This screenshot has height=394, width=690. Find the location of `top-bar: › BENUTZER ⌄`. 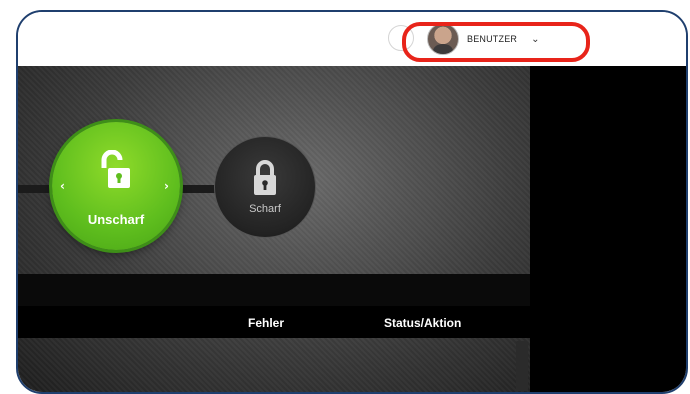

top-bar: › BENUTZER ⌄ is located at coordinates (352, 39).